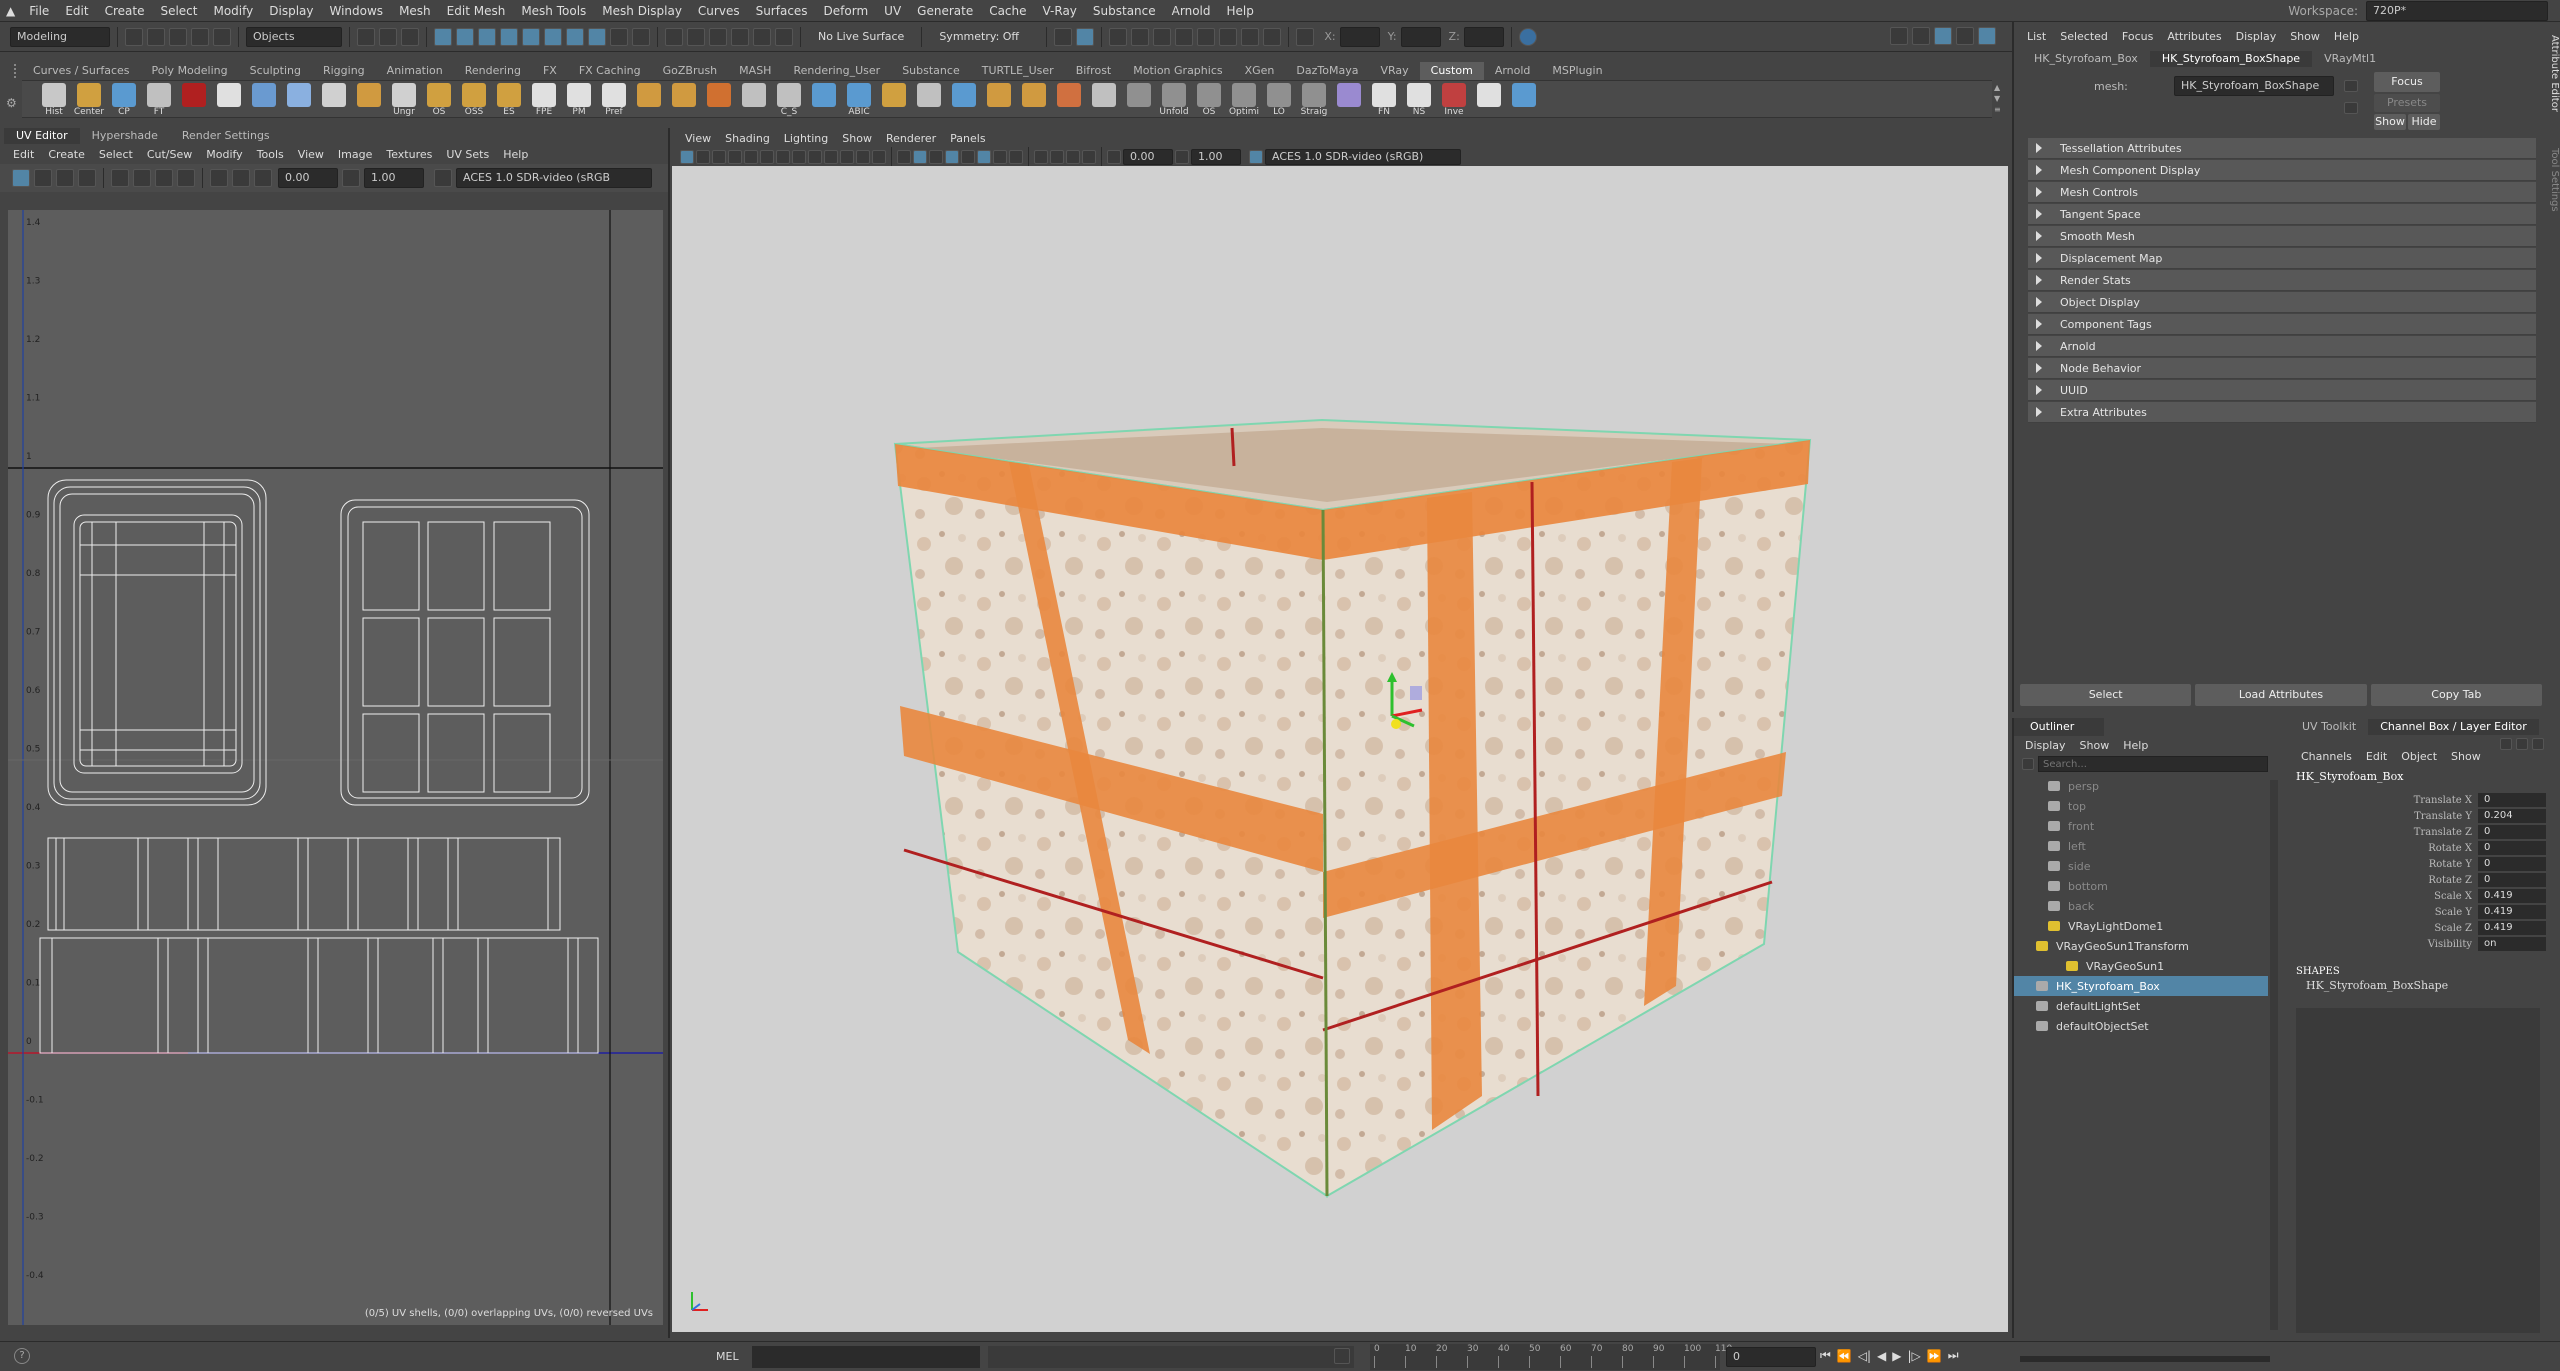 This screenshot has height=1371, width=2560. What do you see at coordinates (1342, 1356) in the screenshot?
I see `script-editor-icon` at bounding box center [1342, 1356].